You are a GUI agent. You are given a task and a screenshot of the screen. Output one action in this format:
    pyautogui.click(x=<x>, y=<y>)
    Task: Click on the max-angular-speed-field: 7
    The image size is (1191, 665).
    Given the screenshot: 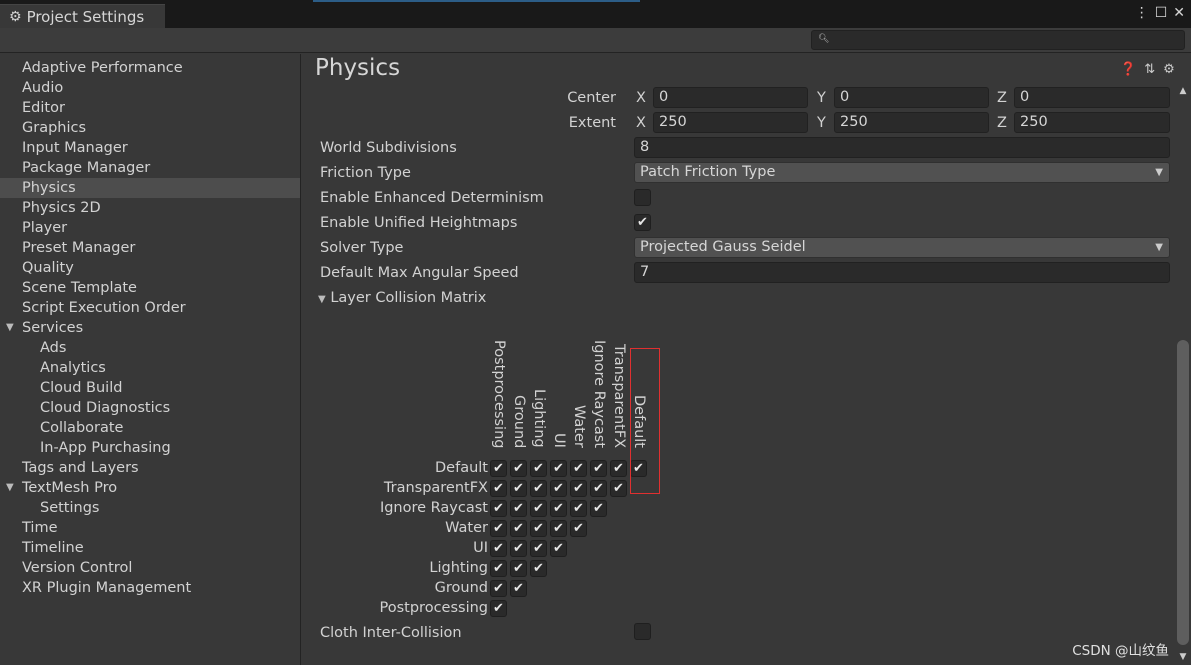 What is the action you would take?
    pyautogui.click(x=902, y=272)
    